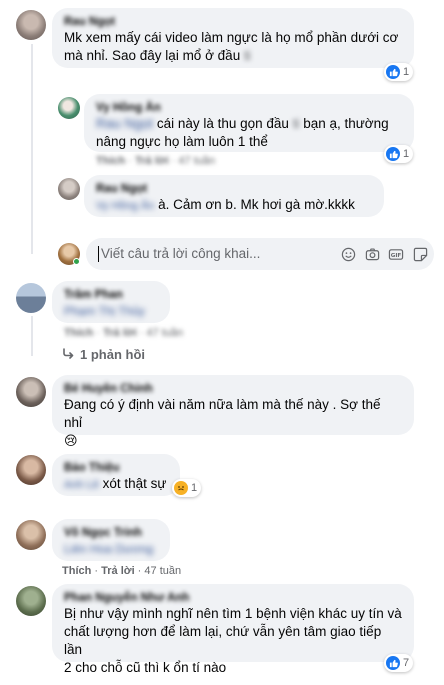 The image size is (444, 685). I want to click on comment-author: Phan Nguyễn Như Anh, so click(233, 598).